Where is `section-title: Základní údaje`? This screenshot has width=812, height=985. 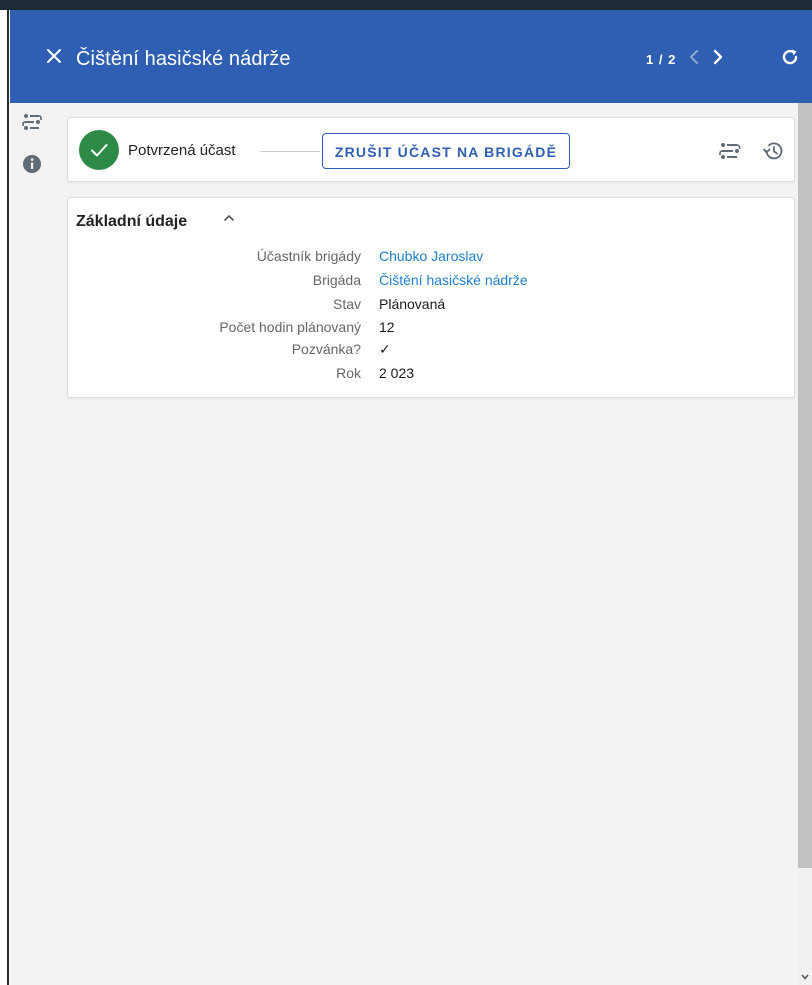
section-title: Základní údaje is located at coordinates (132, 221).